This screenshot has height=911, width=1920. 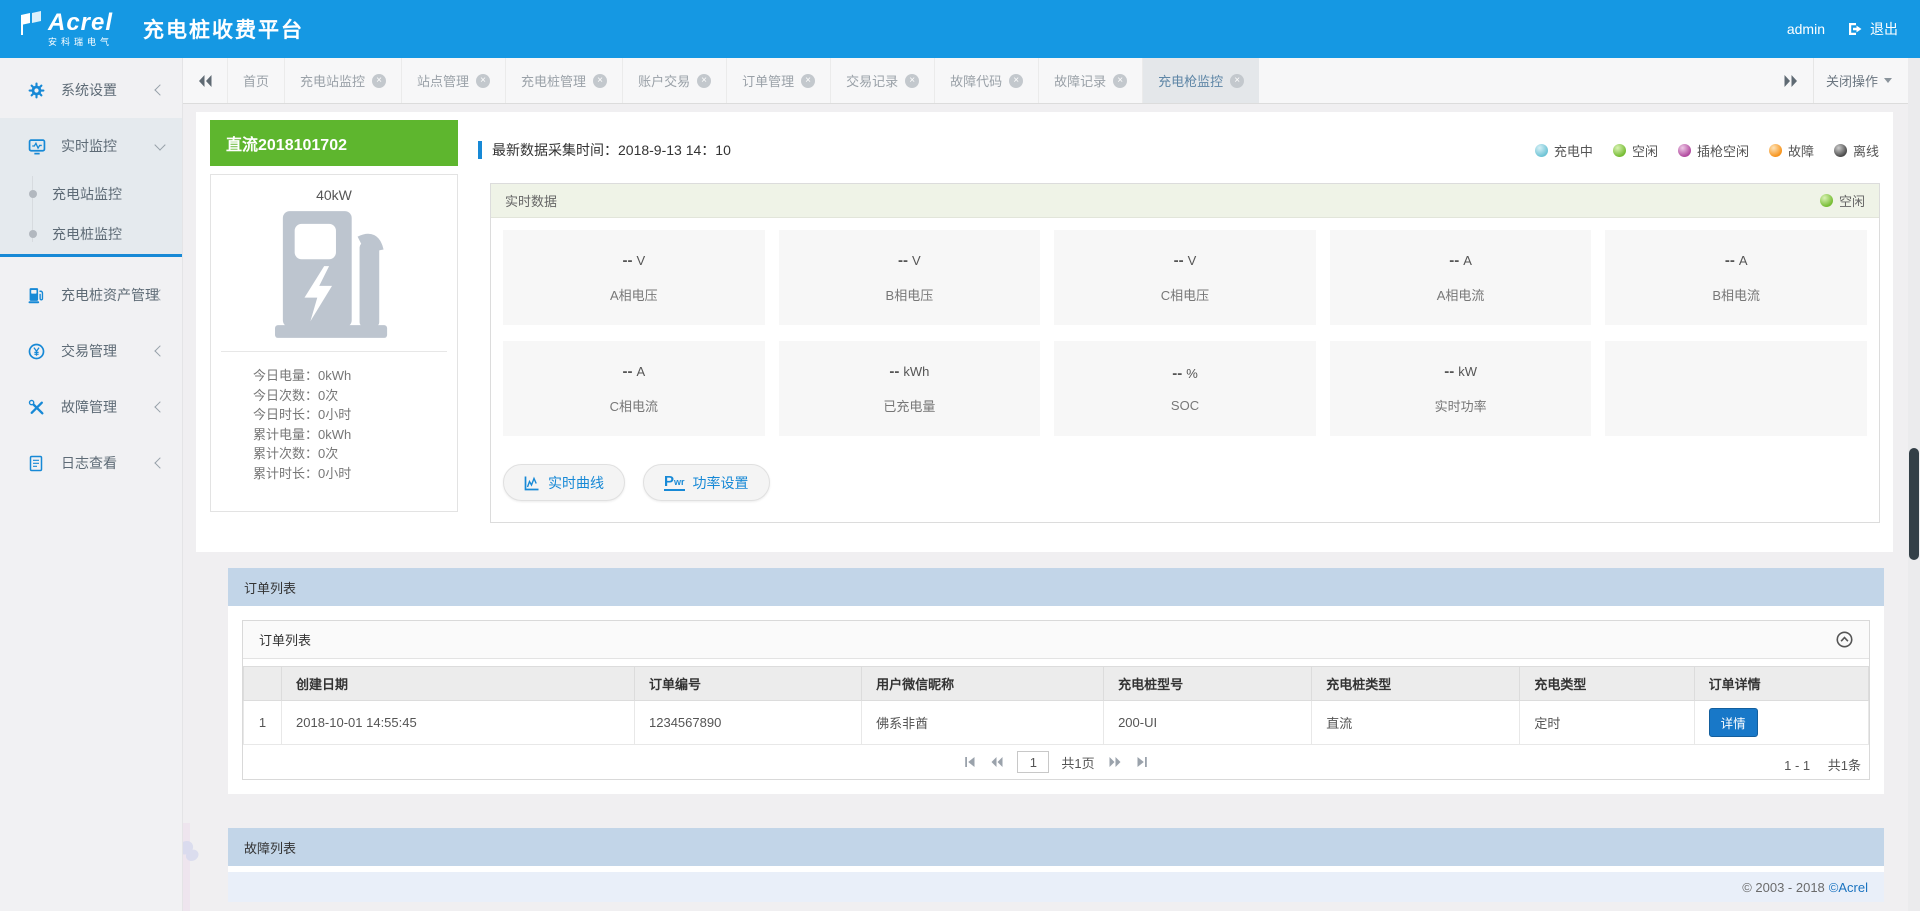 I want to click on close-operations-dropdown: 关闭操作, so click(x=1860, y=80).